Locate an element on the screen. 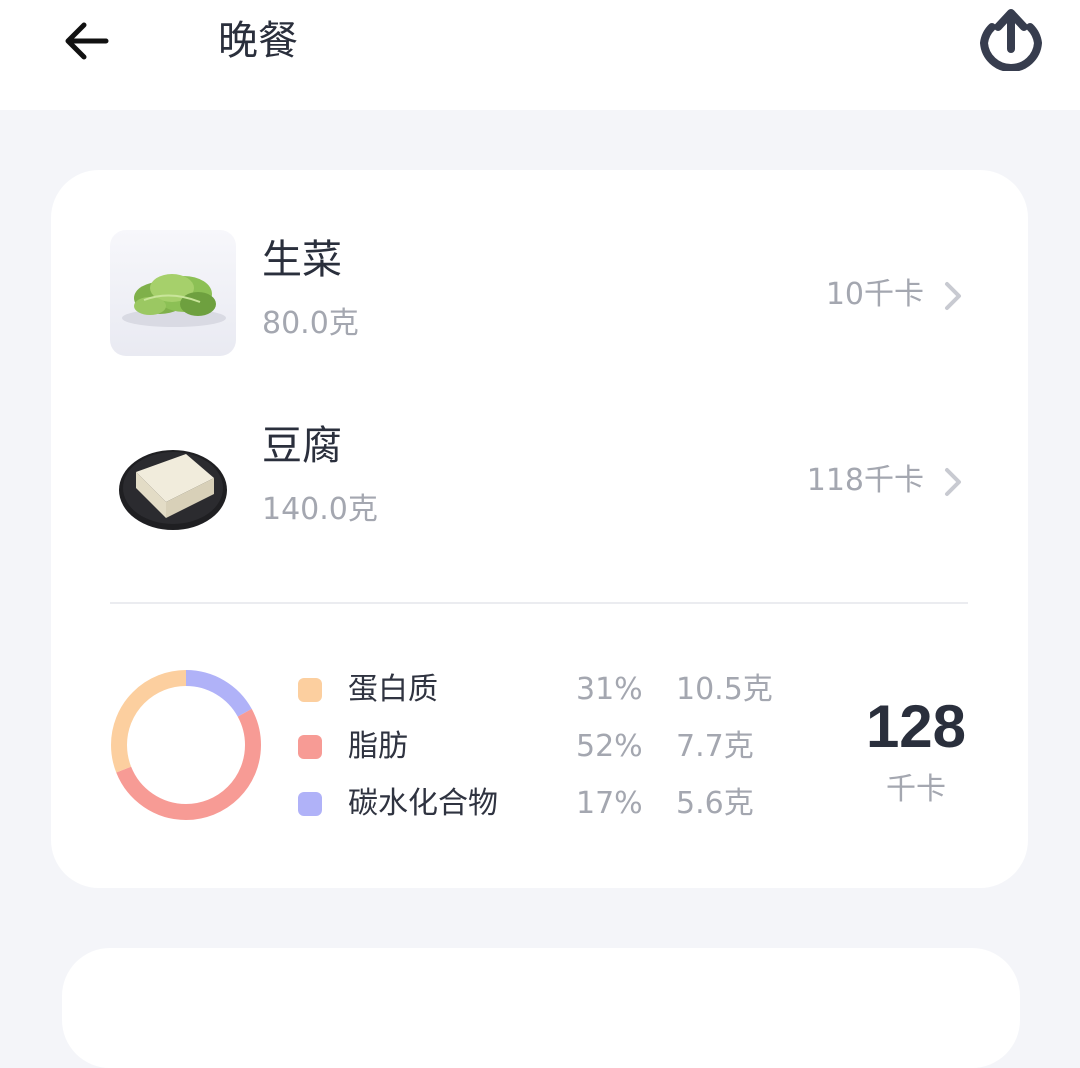 The height and width of the screenshot is (1068, 1080). food-name: 豆腐 is located at coordinates (302, 446).